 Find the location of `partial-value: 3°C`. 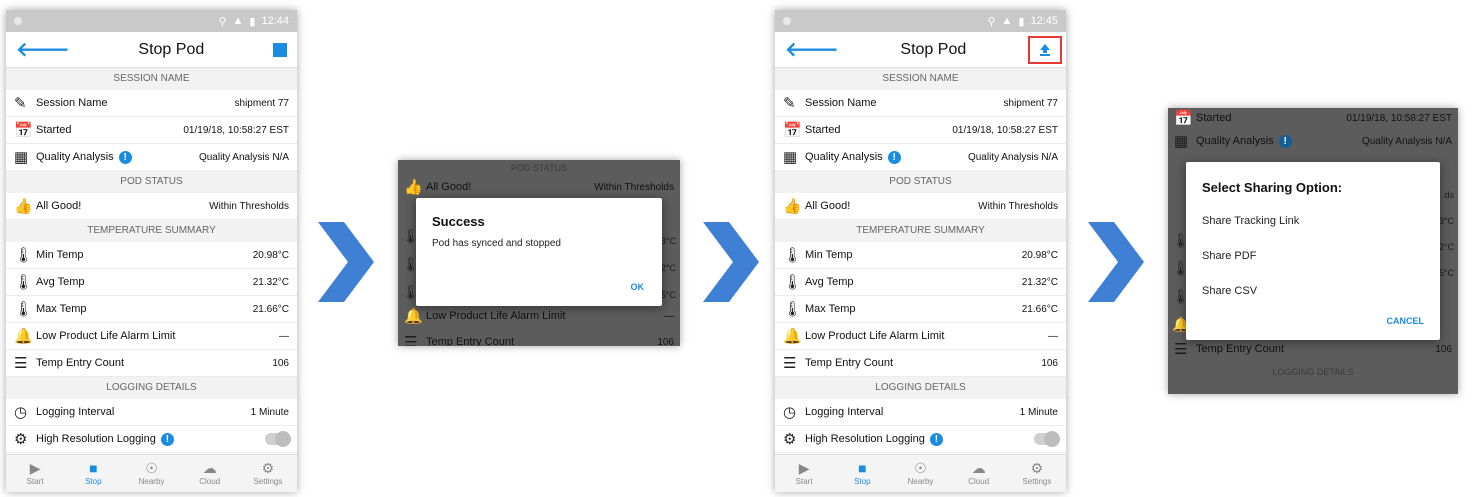

partial-value: 3°C is located at coordinates (1446, 221).